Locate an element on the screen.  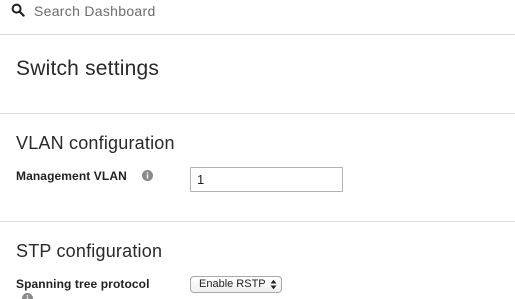
page-title: Switch settings is located at coordinates (88, 68).